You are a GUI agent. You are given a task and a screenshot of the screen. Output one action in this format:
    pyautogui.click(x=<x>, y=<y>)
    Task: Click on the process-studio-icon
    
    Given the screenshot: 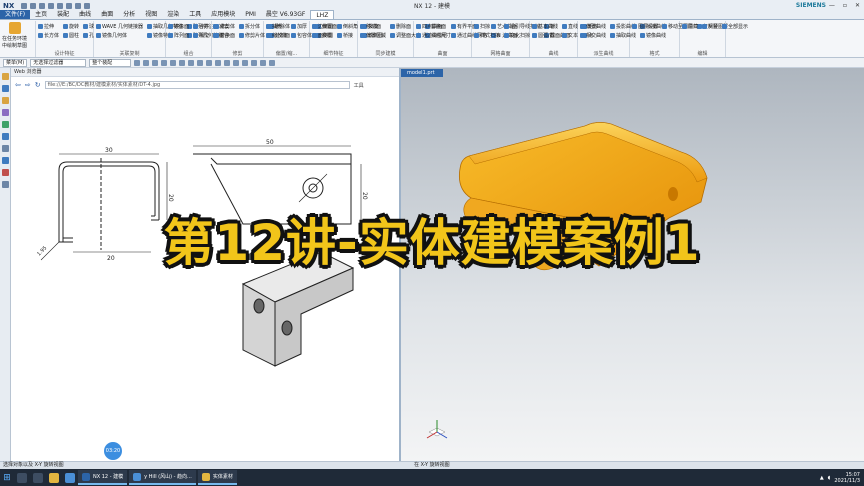 What is the action you would take?
    pyautogui.click(x=5, y=160)
    